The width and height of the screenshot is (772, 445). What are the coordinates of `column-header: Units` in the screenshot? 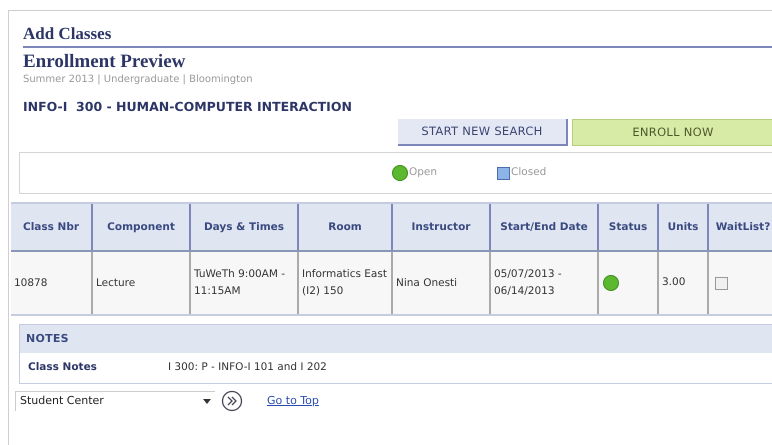 It's located at (684, 227).